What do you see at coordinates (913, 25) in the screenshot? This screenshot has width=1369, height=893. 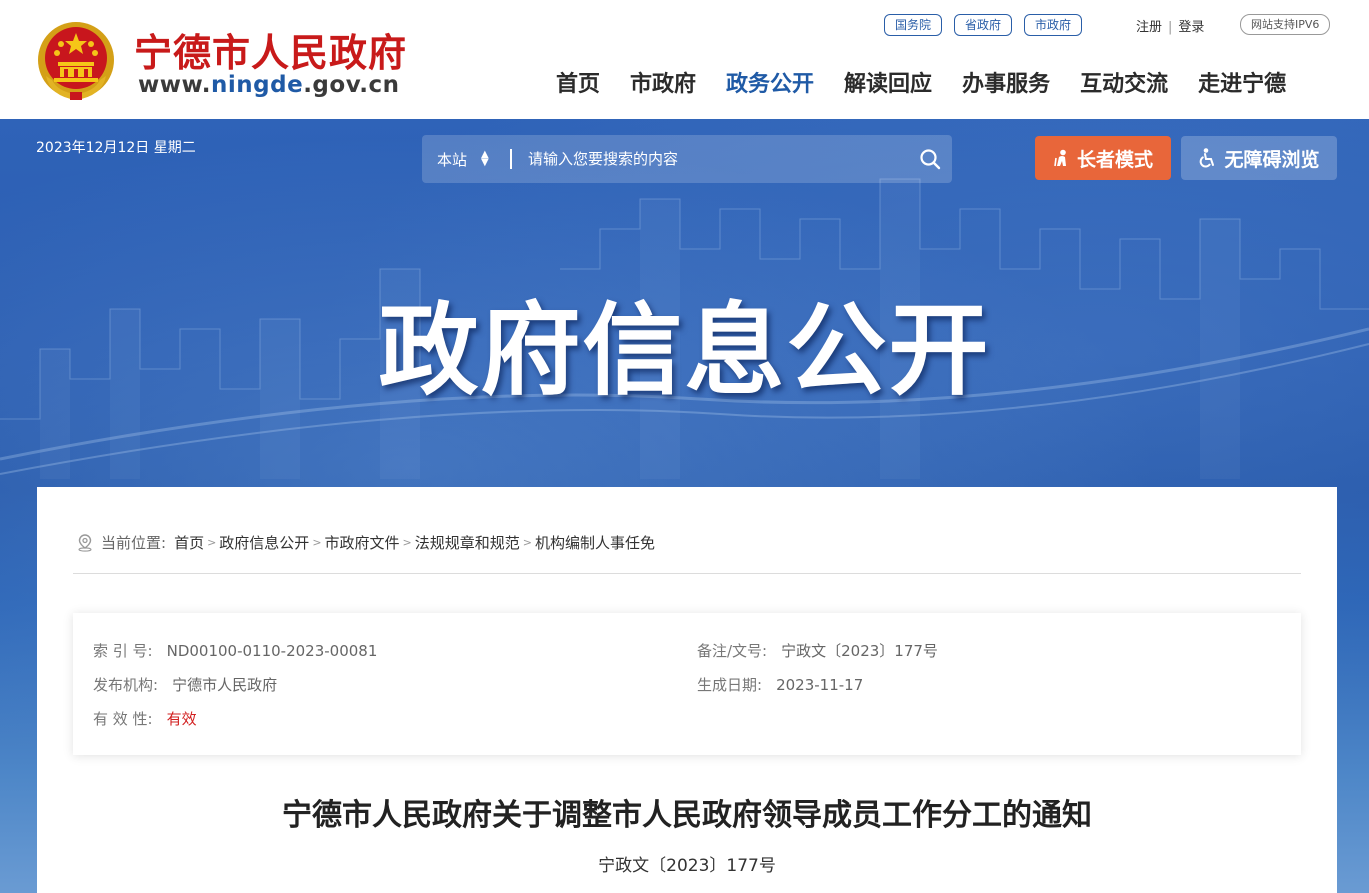 I see `link-state-council: 国务院` at bounding box center [913, 25].